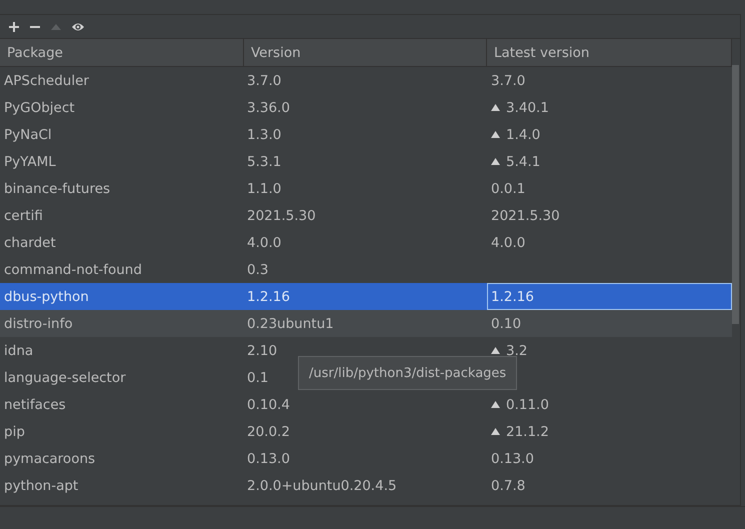 The width and height of the screenshot is (745, 529). I want to click on version-text: 4.0.0, so click(264, 242).